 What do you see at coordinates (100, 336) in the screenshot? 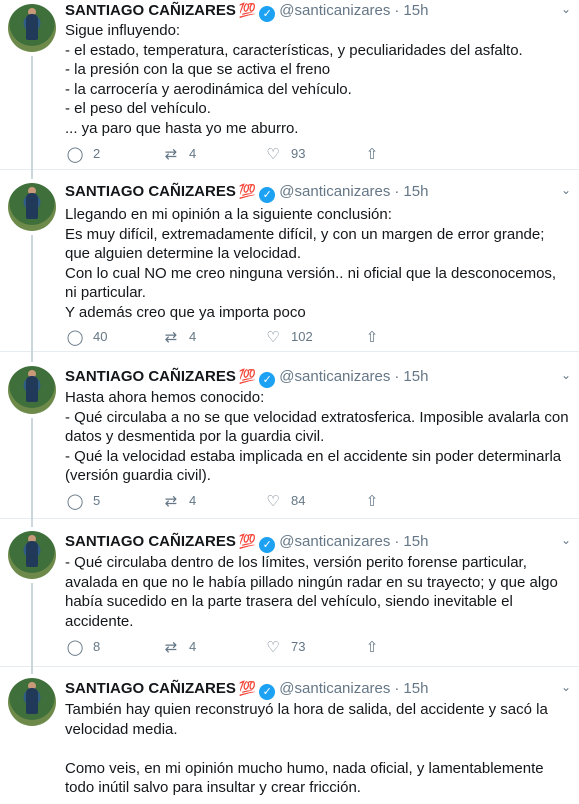
I see `reply-count: 40` at bounding box center [100, 336].